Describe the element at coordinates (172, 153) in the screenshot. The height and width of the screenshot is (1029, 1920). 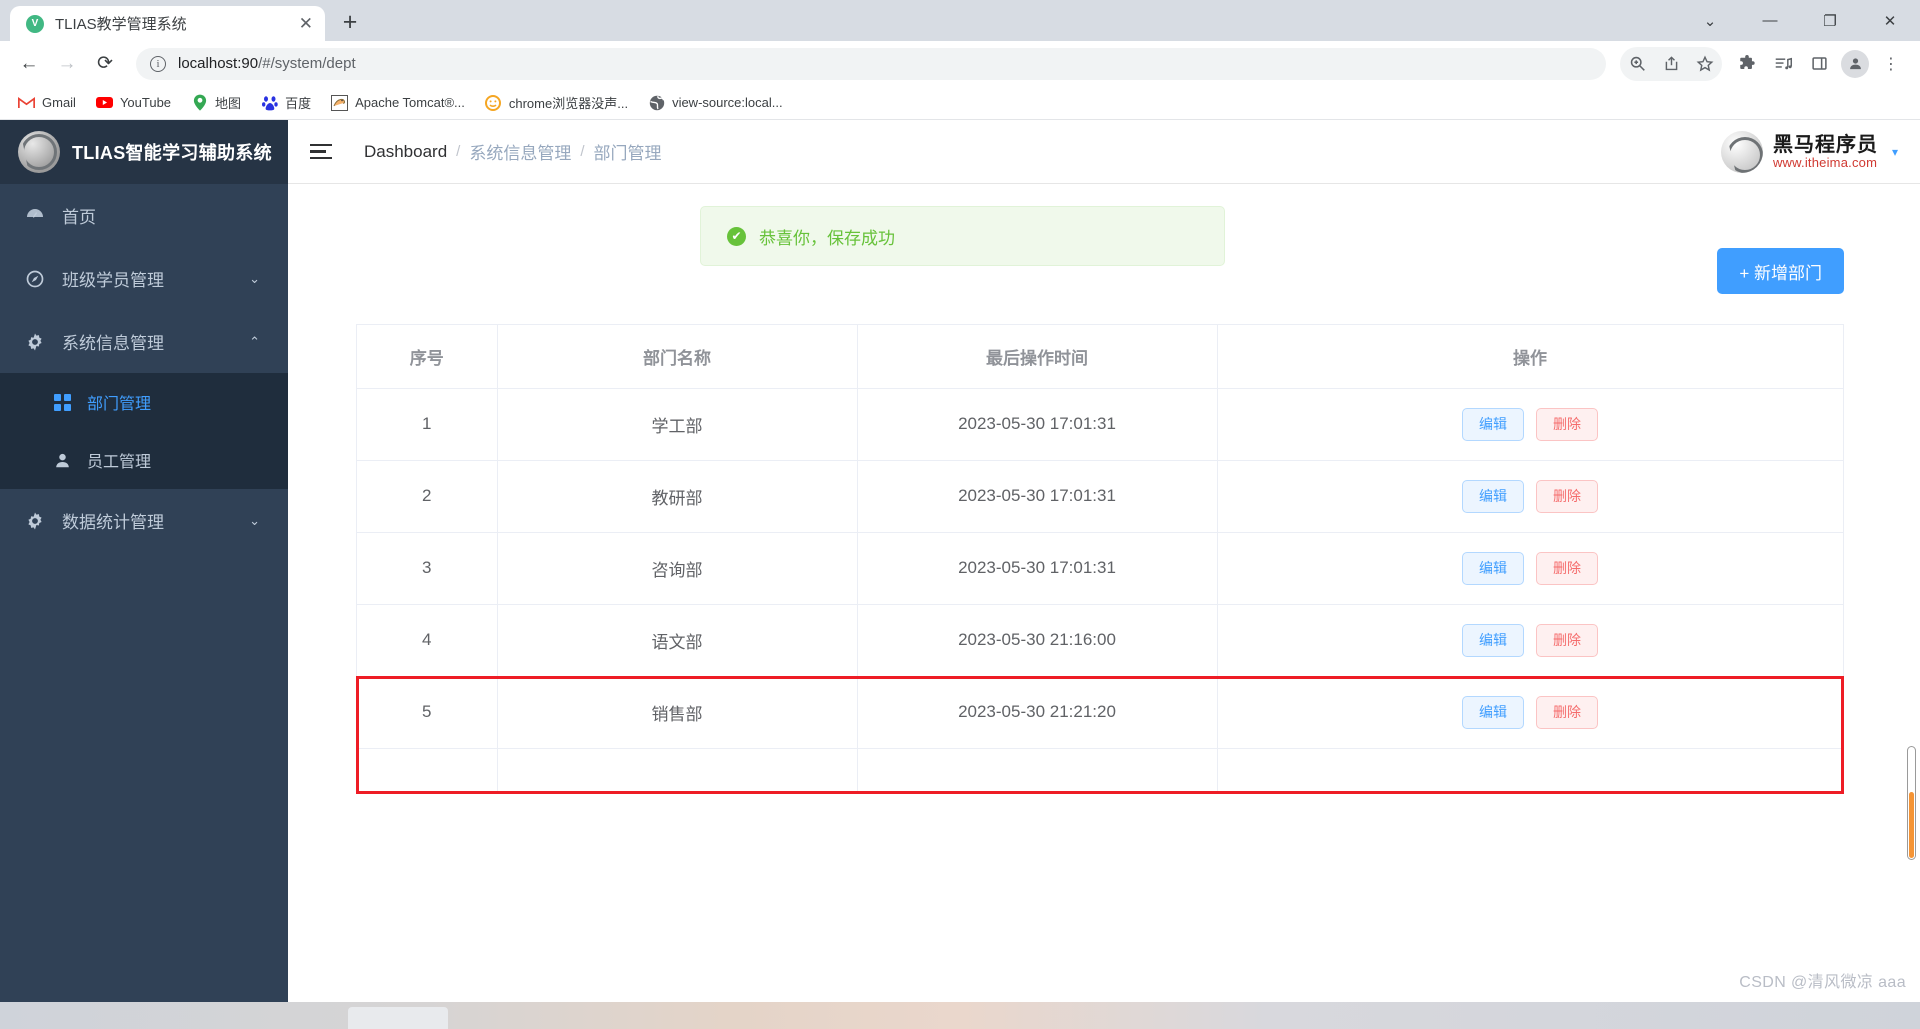
I see `sidebar-logo-text: TLIAS智能学习辅助系统` at that location.